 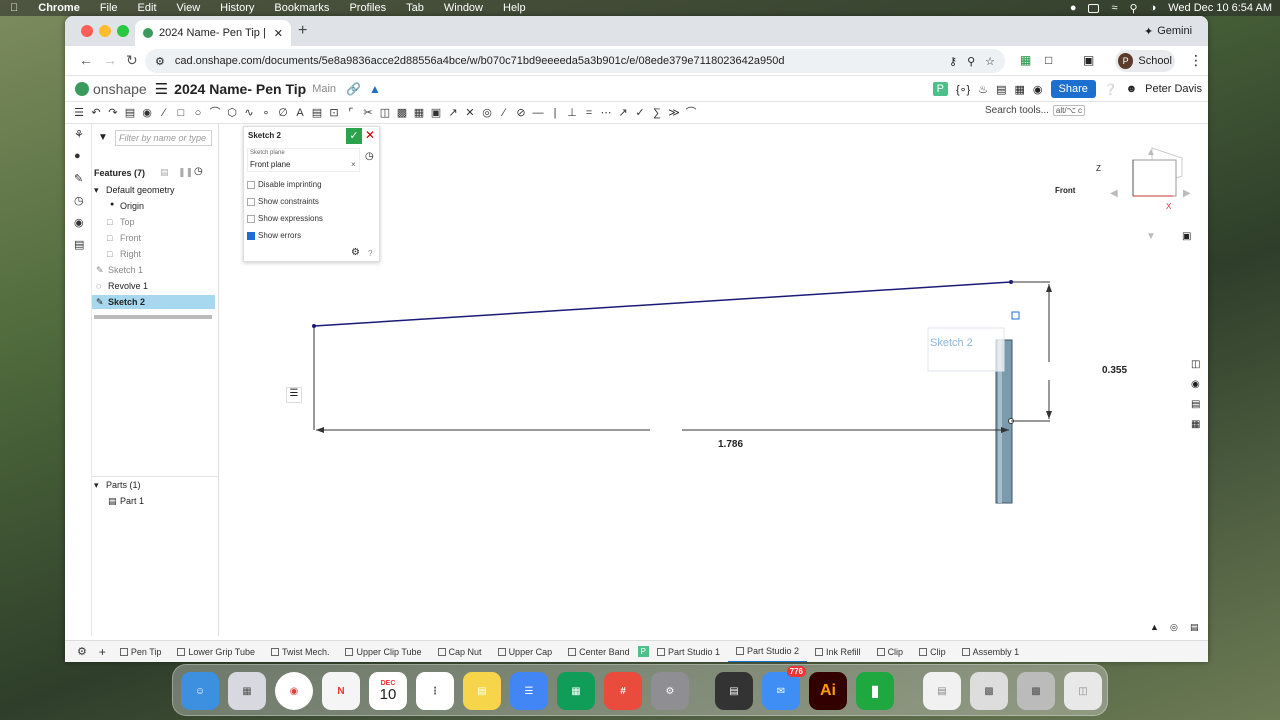 What do you see at coordinates (251, 218) in the screenshot?
I see `checkbox-show-expressions` at bounding box center [251, 218].